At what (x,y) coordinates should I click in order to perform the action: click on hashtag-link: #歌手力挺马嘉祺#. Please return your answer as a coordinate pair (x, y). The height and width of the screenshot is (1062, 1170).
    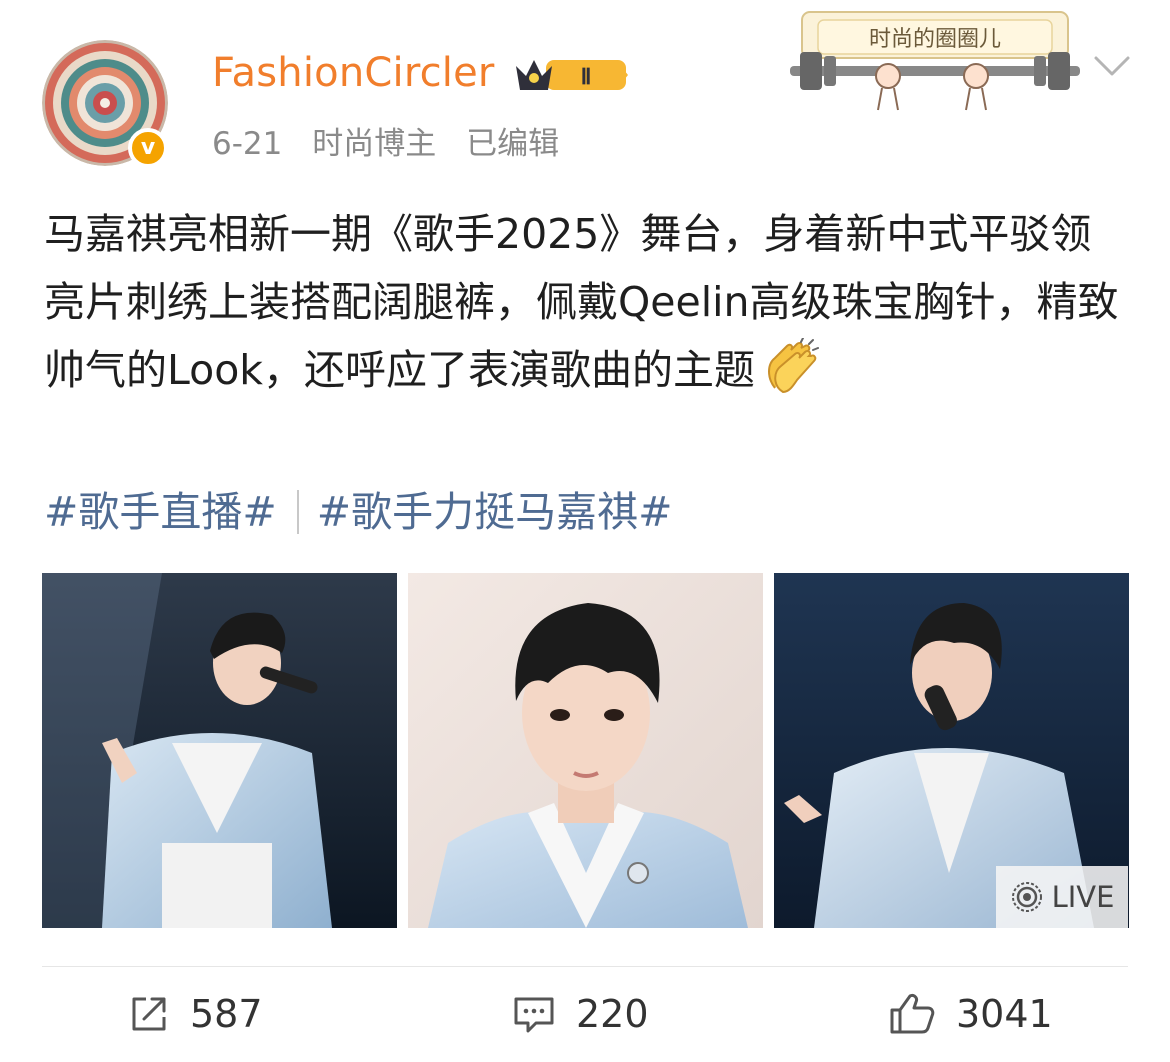
    Looking at the image, I should click on (495, 512).